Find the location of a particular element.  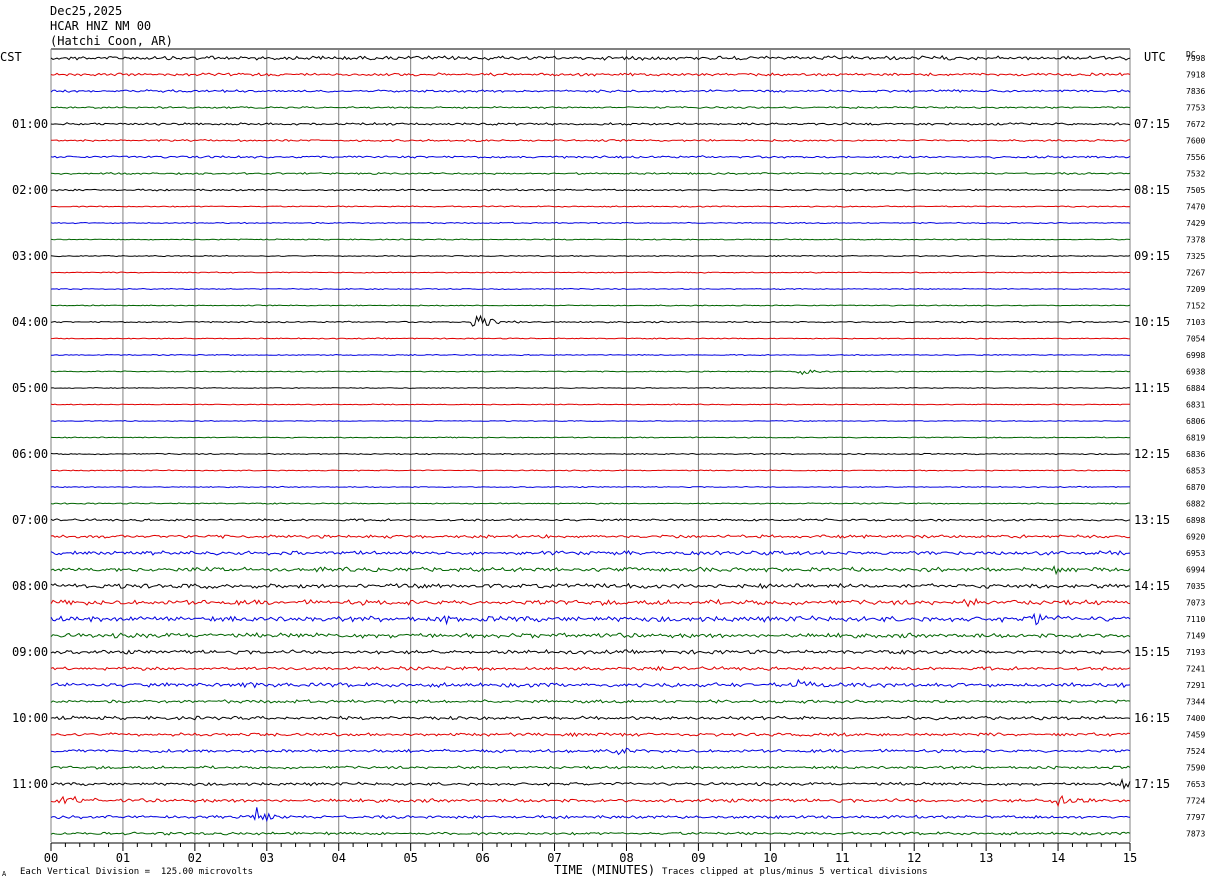

dc-offset-39: 7344 is located at coordinates (1195, 702).